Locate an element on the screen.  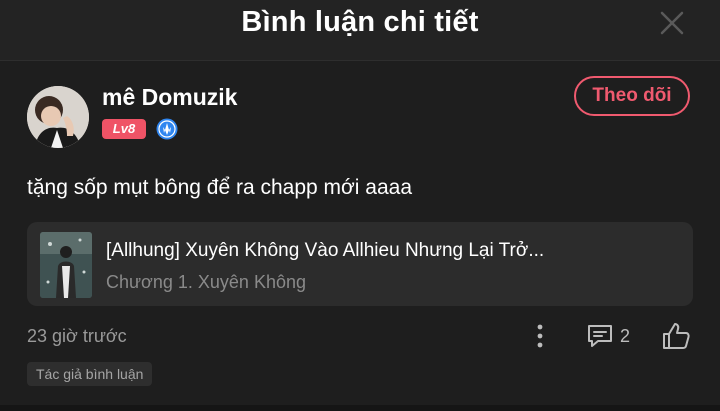
avatar is located at coordinates (58, 117).